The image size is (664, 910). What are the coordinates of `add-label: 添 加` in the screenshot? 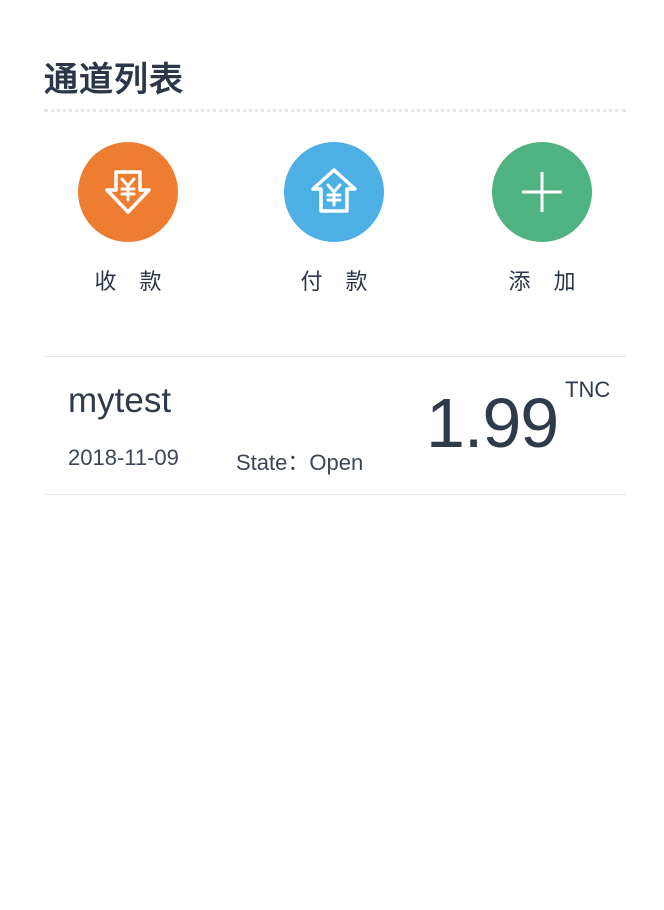 It's located at (546, 282).